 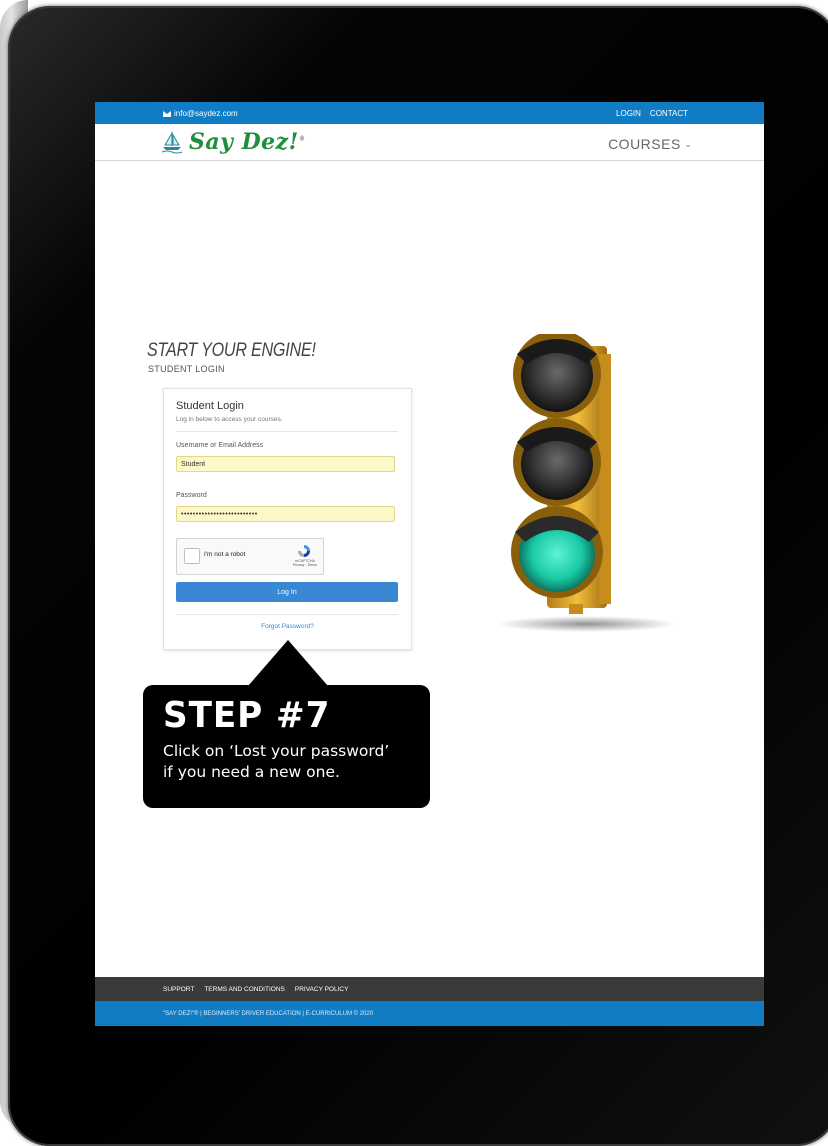 What do you see at coordinates (587, 483) in the screenshot?
I see `traffic-light-image` at bounding box center [587, 483].